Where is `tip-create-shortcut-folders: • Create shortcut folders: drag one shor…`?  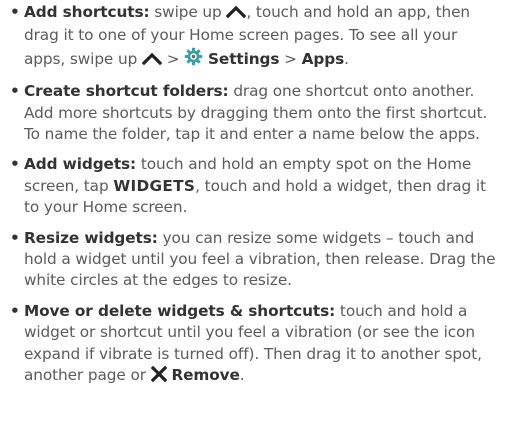
tip-create-shortcut-folders: • Create shortcut folders: drag one shor… is located at coordinates (252, 113).